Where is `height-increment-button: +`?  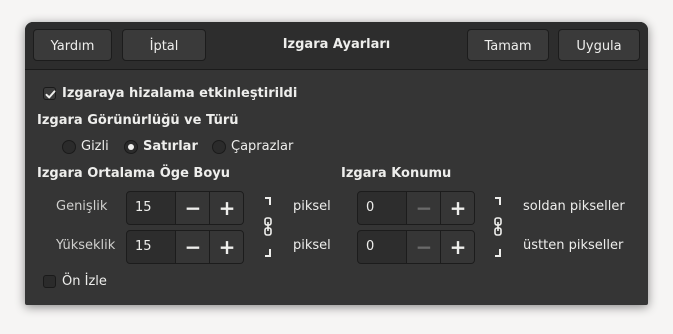
height-increment-button: + is located at coordinates (226, 247).